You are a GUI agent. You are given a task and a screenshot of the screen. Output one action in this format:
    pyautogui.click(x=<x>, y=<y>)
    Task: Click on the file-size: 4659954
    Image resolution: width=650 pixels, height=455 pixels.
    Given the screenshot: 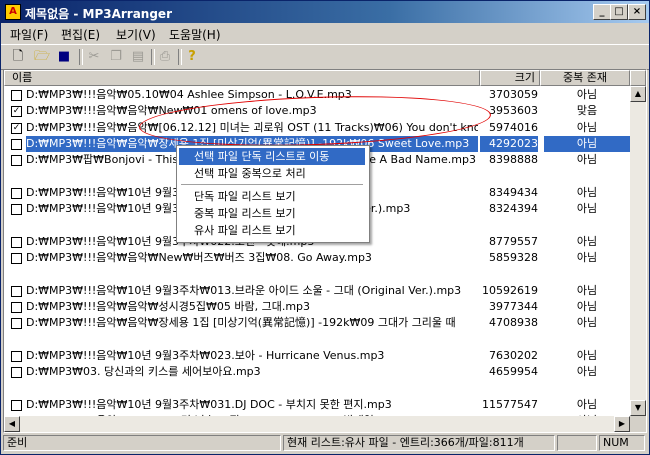 What is the action you would take?
    pyautogui.click(x=513, y=372)
    